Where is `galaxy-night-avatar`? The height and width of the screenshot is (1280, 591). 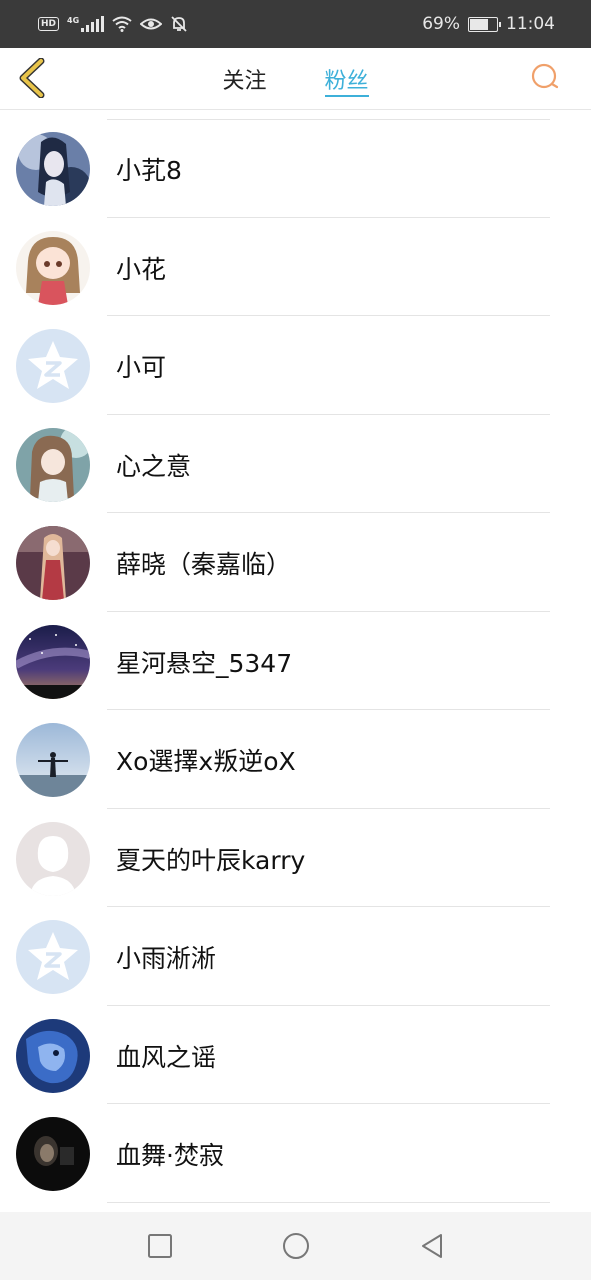 galaxy-night-avatar is located at coordinates (53, 661).